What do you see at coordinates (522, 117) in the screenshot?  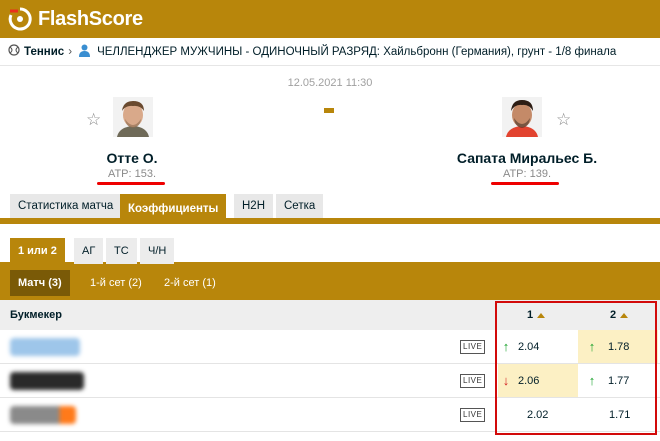 I see `away-player-avatar` at bounding box center [522, 117].